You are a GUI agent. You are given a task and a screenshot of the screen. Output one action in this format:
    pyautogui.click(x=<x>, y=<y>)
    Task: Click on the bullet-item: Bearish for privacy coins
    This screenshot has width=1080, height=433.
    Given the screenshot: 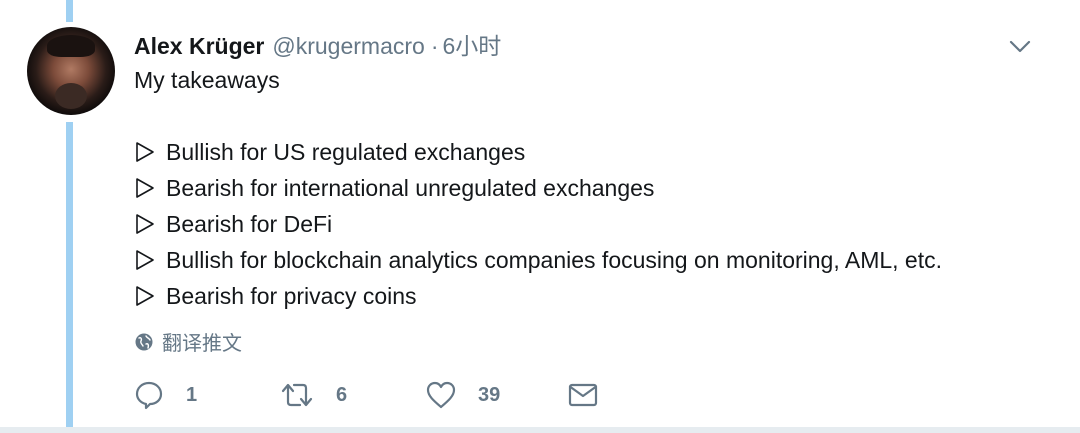 What is the action you would take?
    pyautogui.click(x=538, y=296)
    